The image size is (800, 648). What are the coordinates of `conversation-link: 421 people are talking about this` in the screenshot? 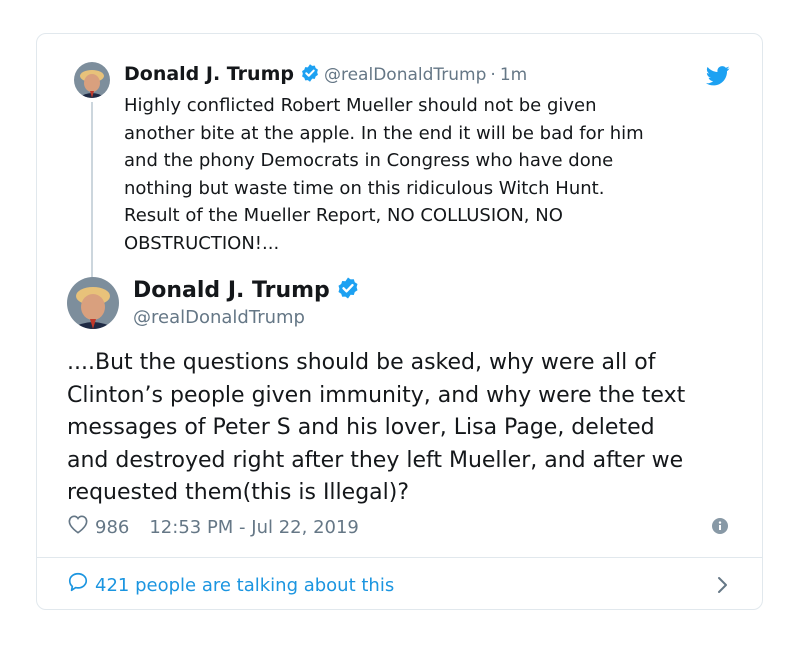 It's located at (230, 586).